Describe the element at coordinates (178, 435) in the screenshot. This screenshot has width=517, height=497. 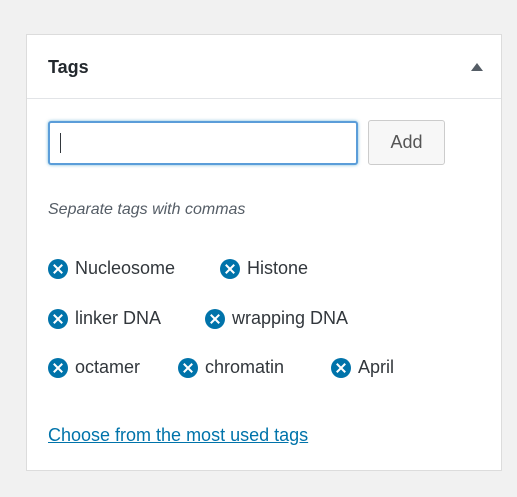
I see `most-used-tags-link: Choose from the most used tags` at that location.